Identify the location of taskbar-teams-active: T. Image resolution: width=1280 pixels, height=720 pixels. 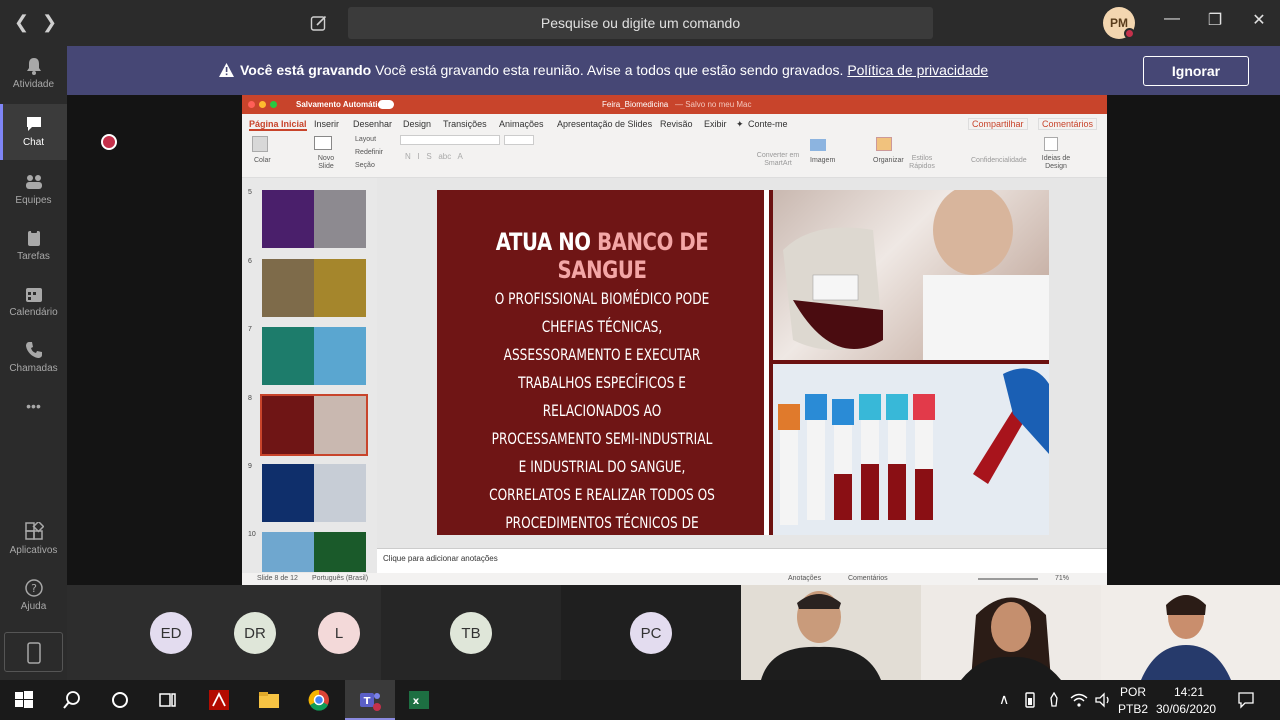
(370, 700).